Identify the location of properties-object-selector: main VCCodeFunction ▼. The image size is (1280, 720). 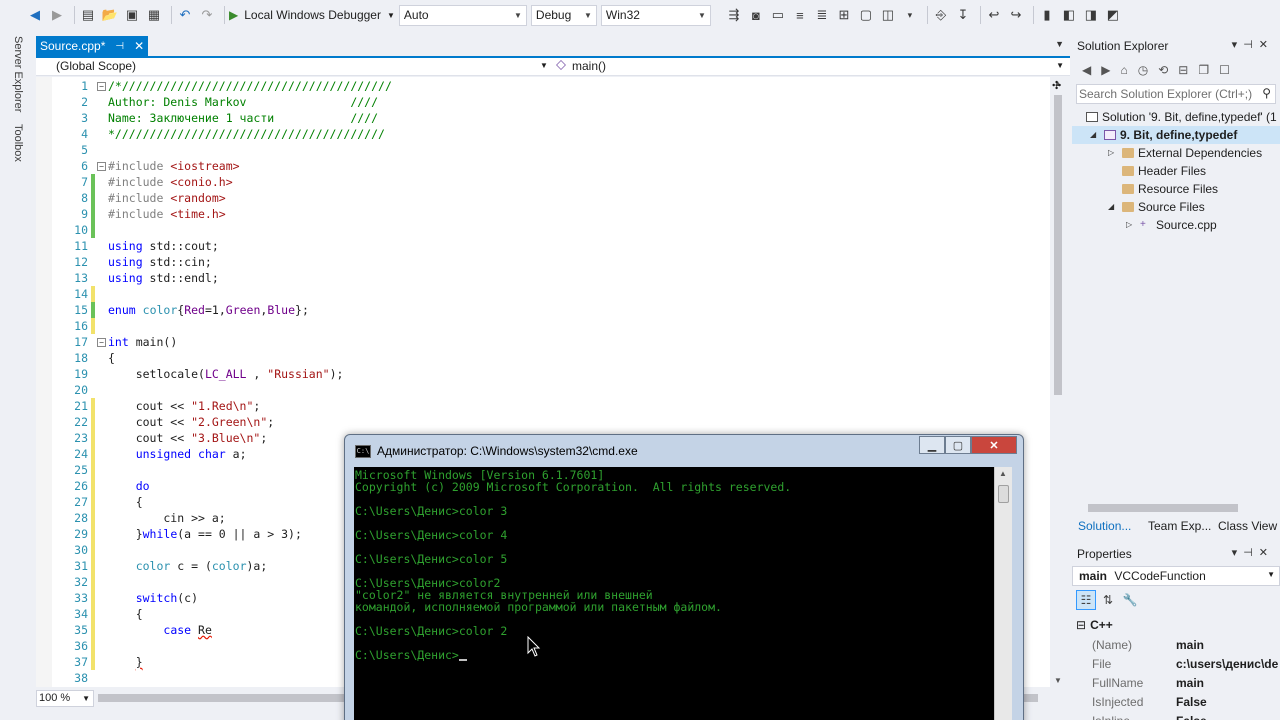
(1176, 576).